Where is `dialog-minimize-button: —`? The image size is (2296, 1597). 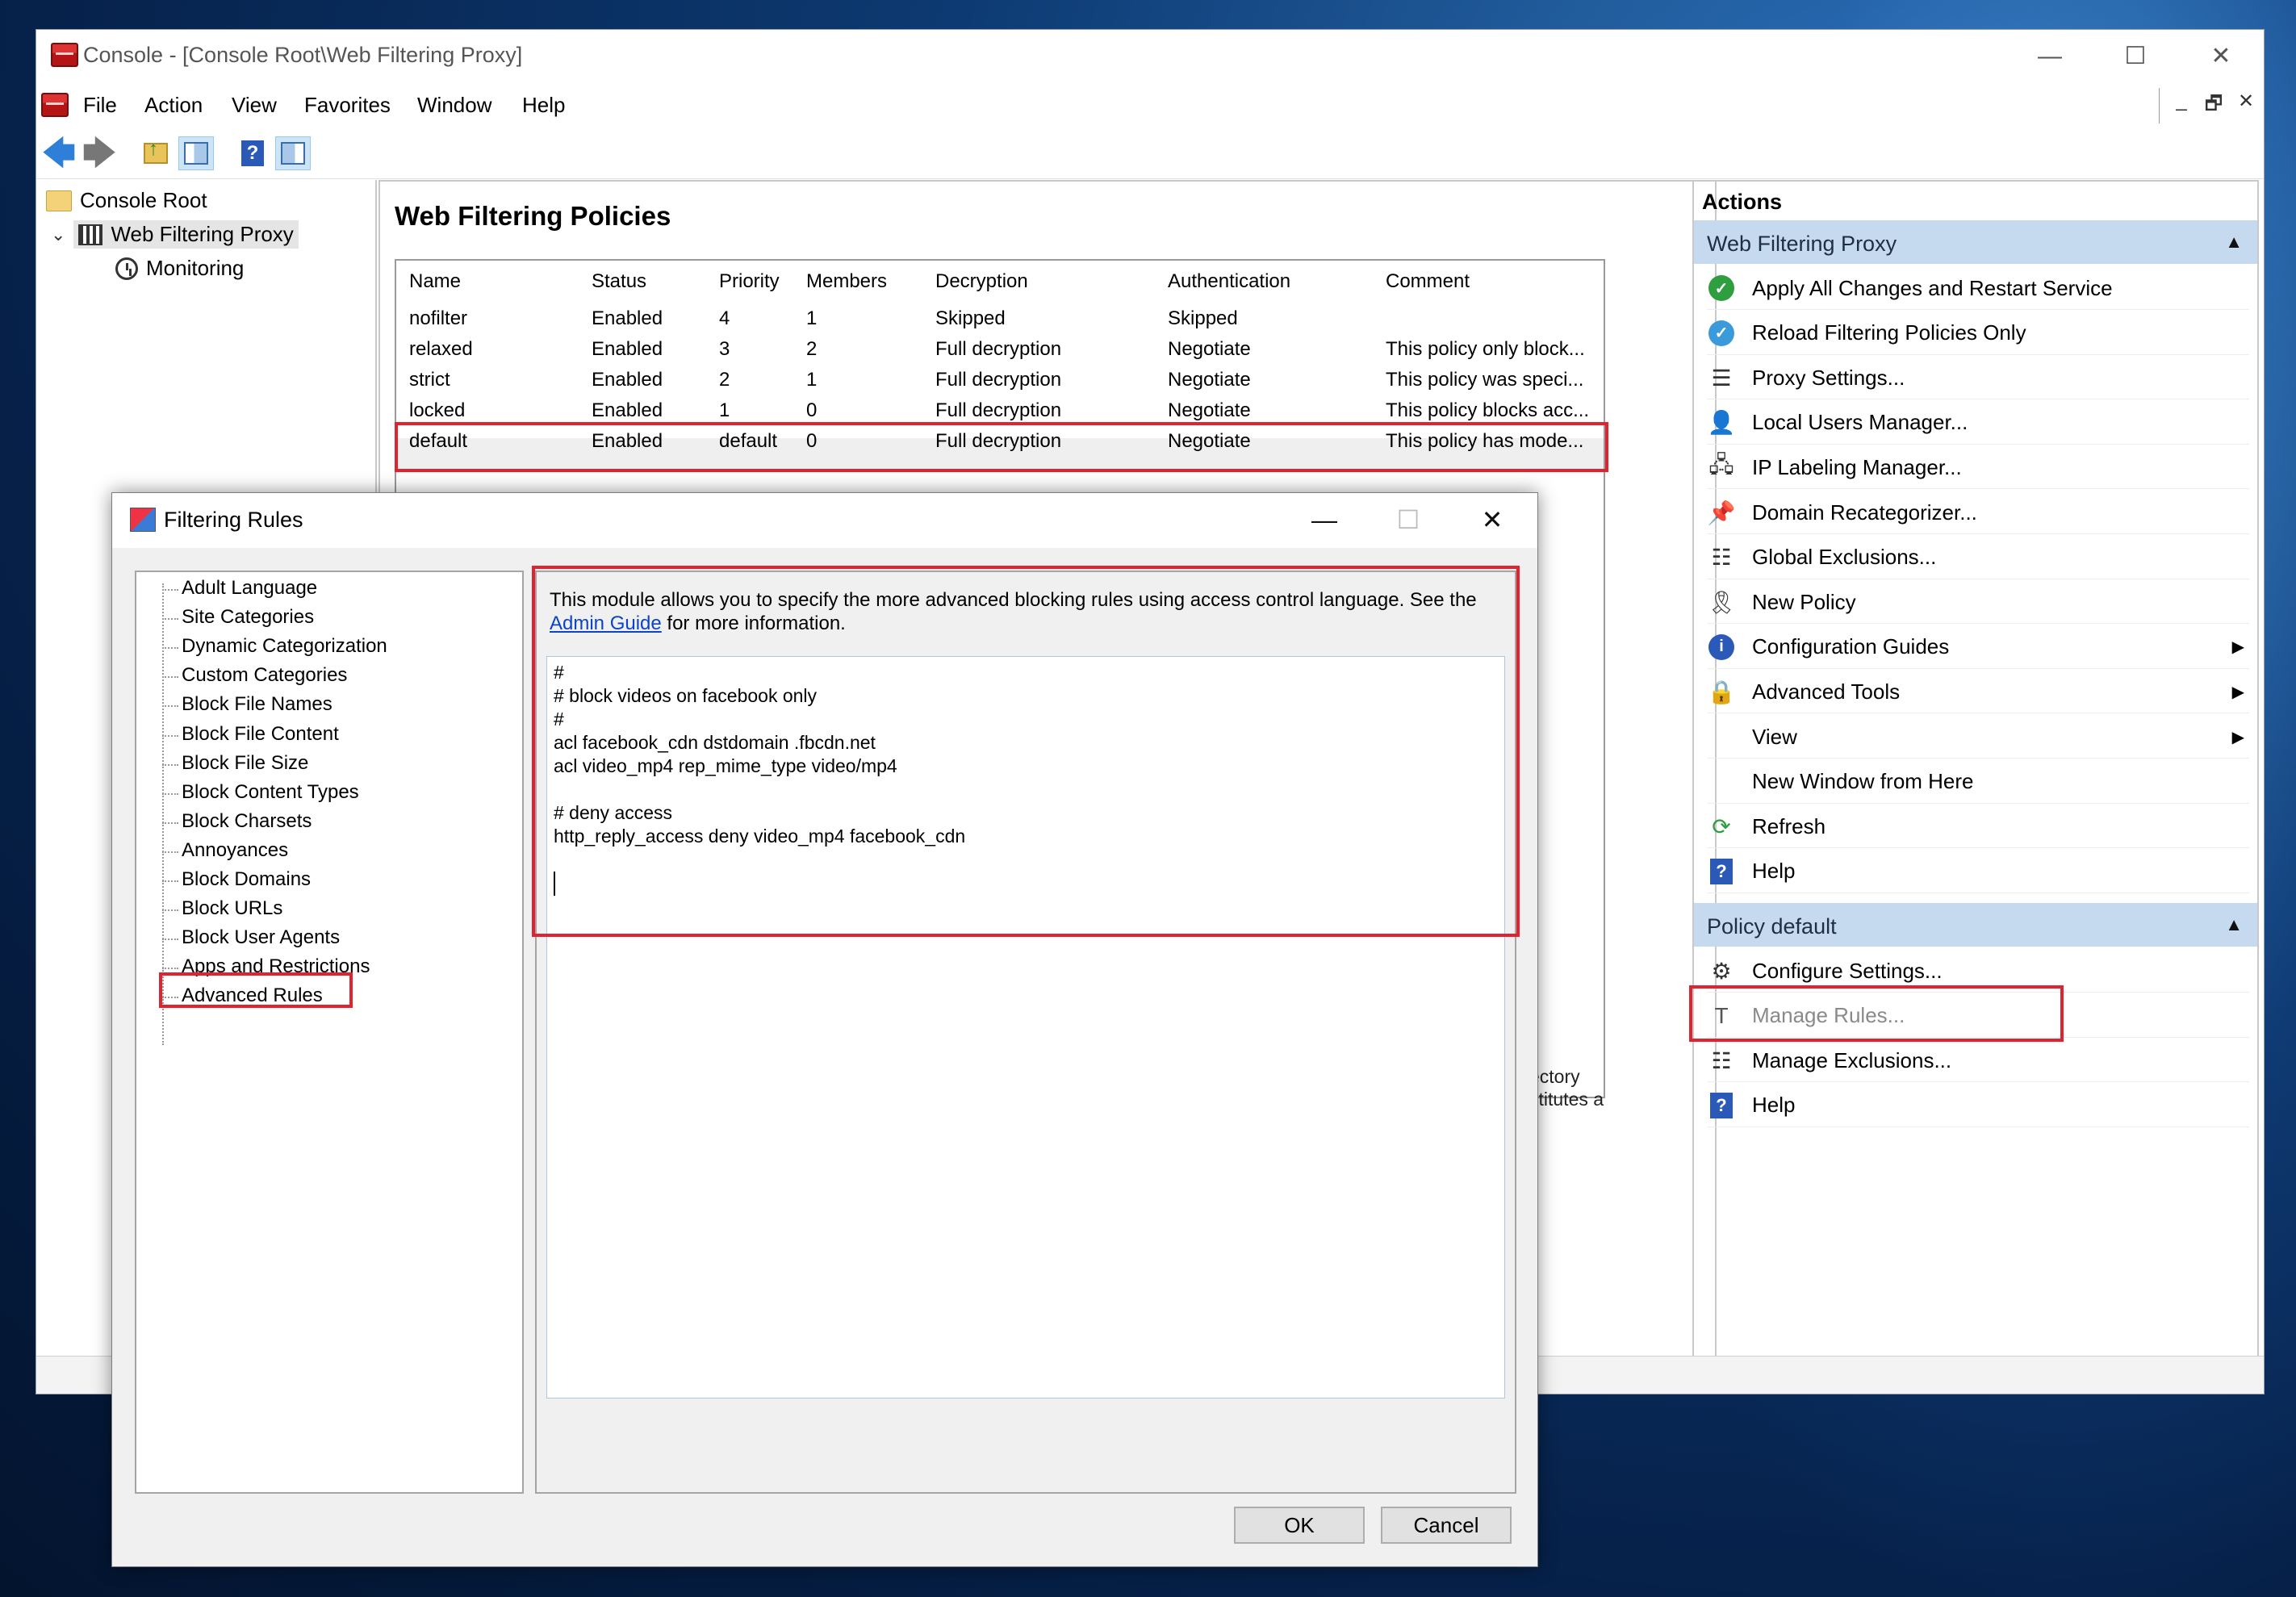 dialog-minimize-button: — is located at coordinates (1324, 520).